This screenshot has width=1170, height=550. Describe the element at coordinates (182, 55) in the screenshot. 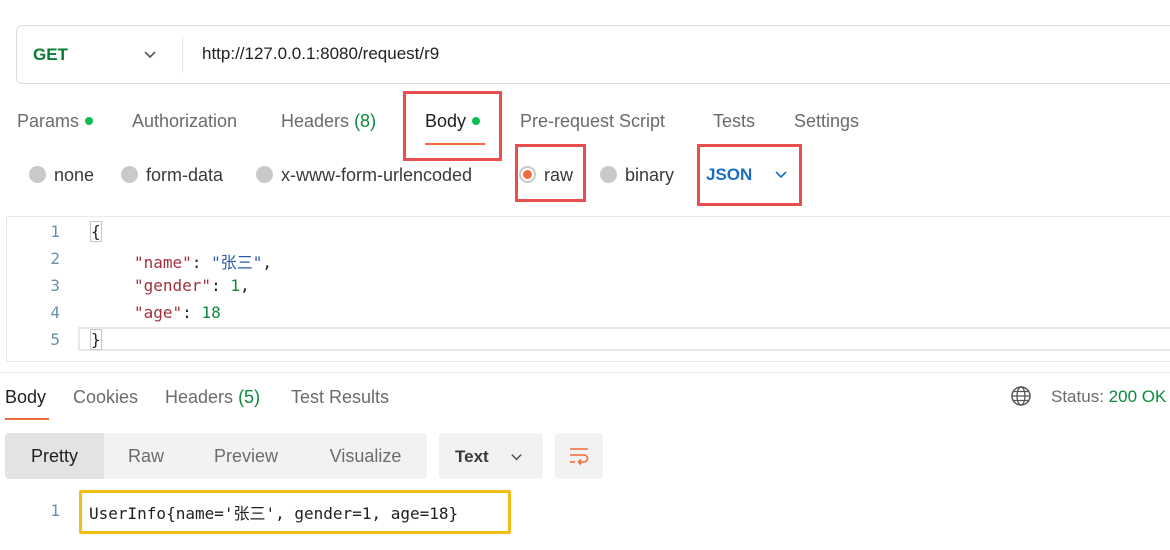

I see `url-divider` at that location.